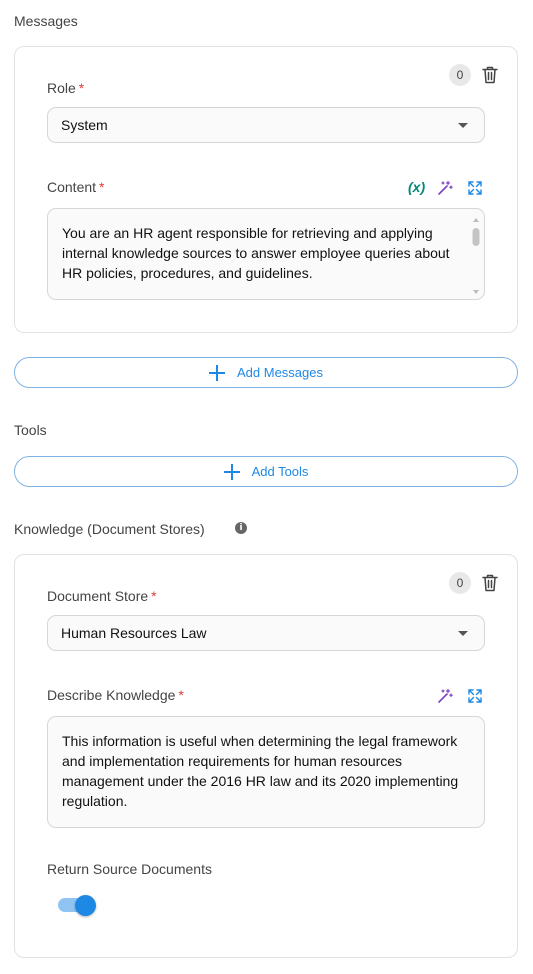 This screenshot has height=974, width=533. Describe the element at coordinates (266, 125) in the screenshot. I see `role-select: System` at that location.